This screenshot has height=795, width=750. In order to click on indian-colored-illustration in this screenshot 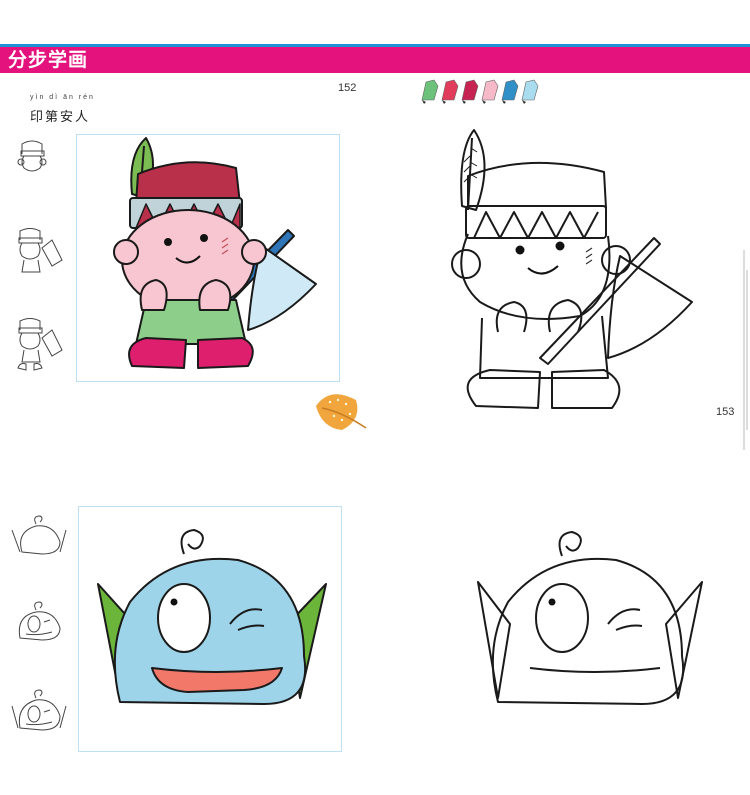, I will do `click(215, 253)`.